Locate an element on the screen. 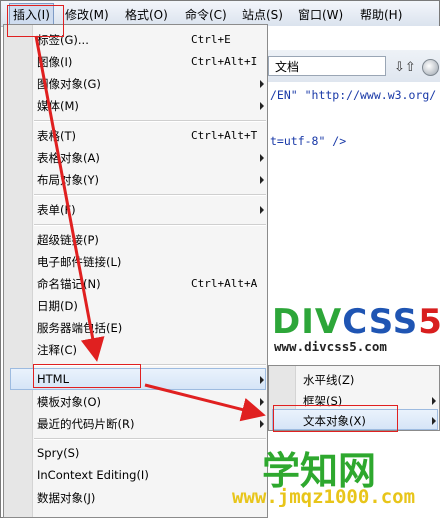 The width and height of the screenshot is (440, 518). arrow-insert-to-html is located at coordinates (69, 198).